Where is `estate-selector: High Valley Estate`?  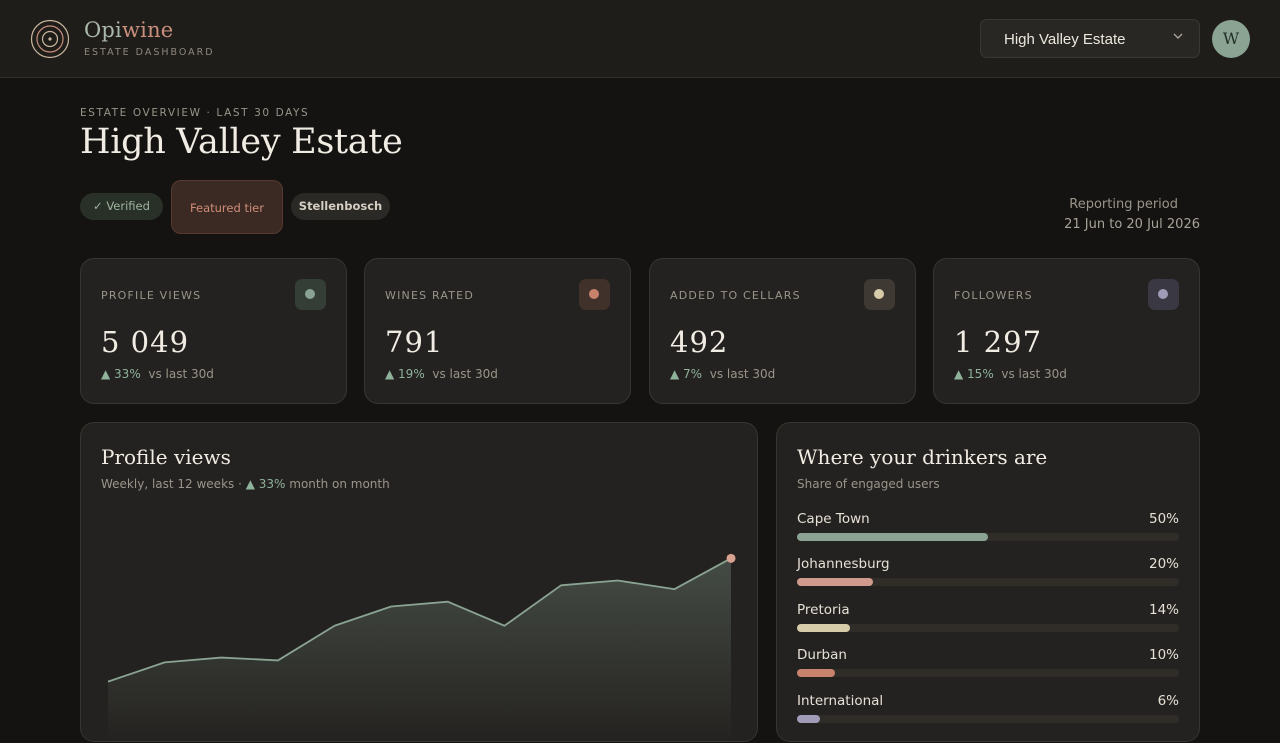
estate-selector: High Valley Estate is located at coordinates (1090, 38).